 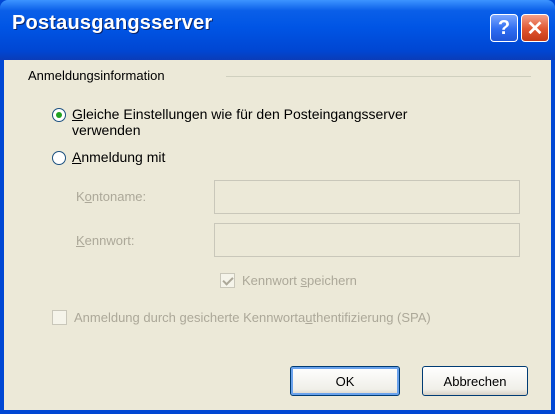 I want to click on title-bar: Postausgangsserver ? ✕, so click(x=277, y=30).